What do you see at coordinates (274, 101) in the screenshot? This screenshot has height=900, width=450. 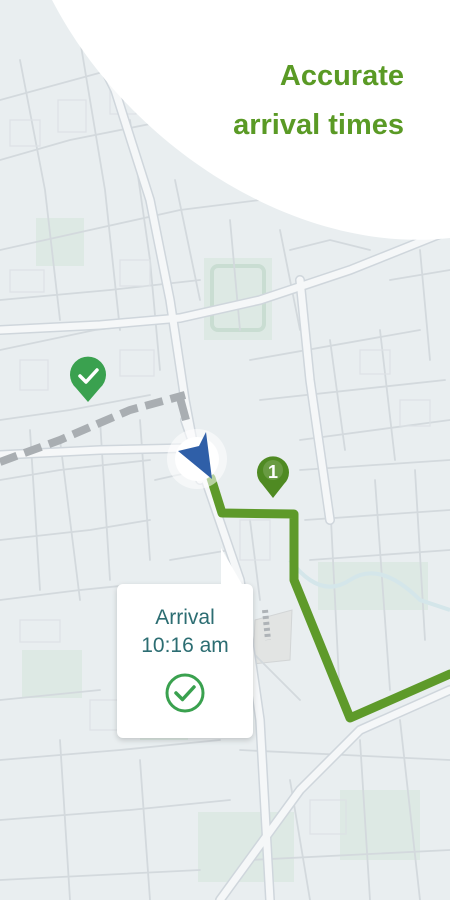 I see `headline: Accurate arrival times` at bounding box center [274, 101].